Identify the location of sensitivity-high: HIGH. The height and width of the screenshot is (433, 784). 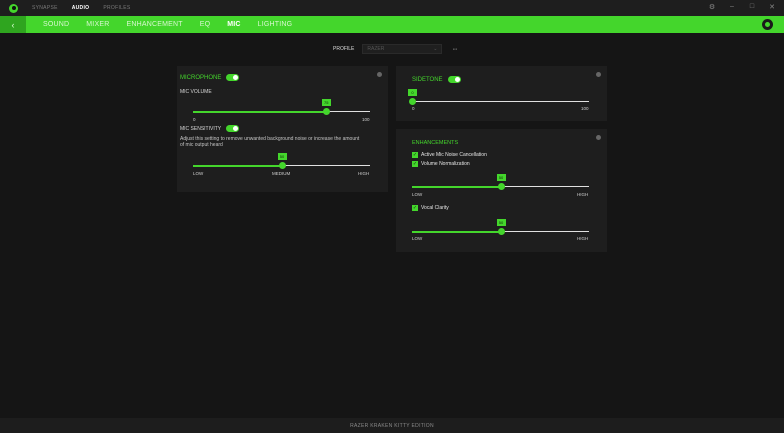
(364, 173).